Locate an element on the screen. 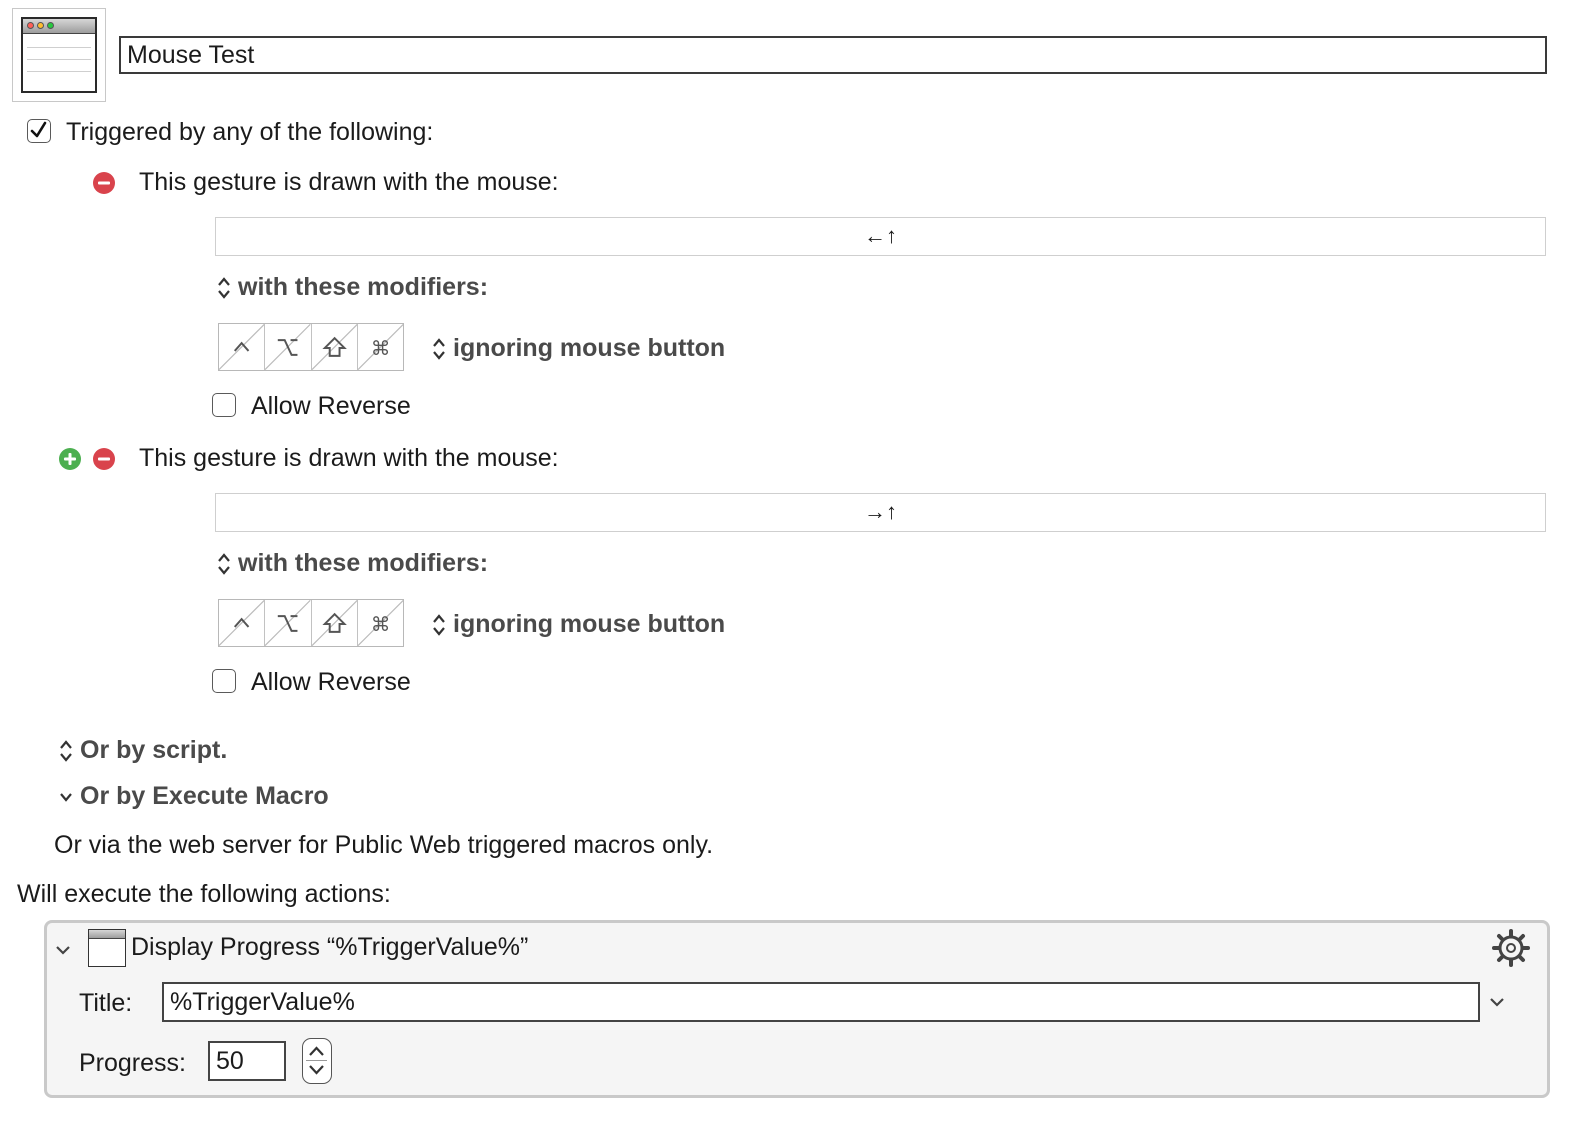 The image size is (1578, 1122). checkmark-icon is located at coordinates (38, 129).